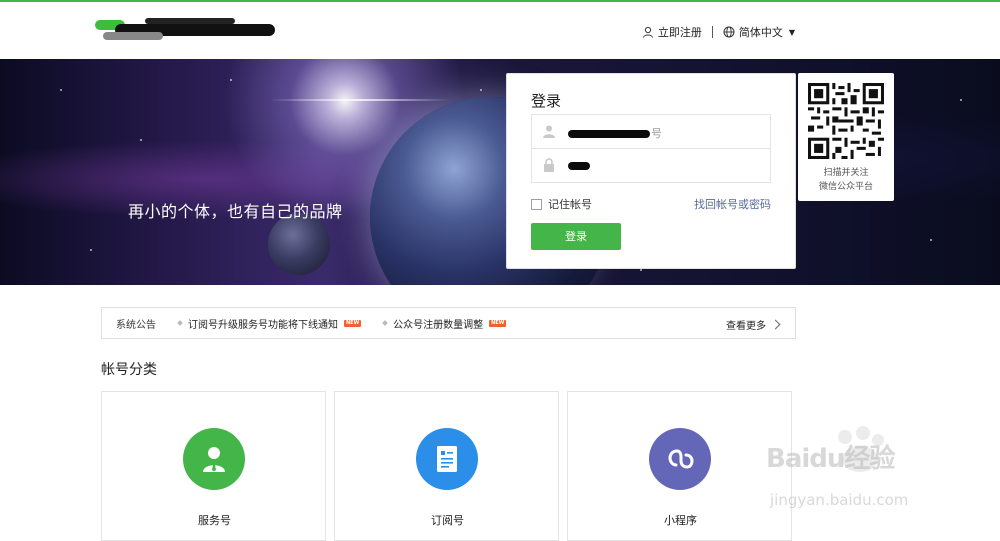  What do you see at coordinates (775, 324) in the screenshot?
I see `chevron-right-icon` at bounding box center [775, 324].